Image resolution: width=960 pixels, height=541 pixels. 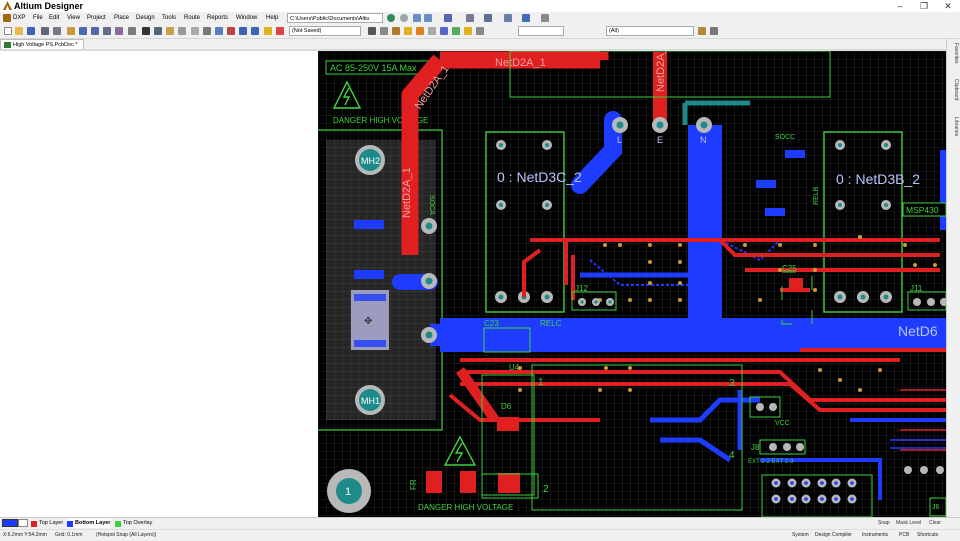 What do you see at coordinates (545, 18) in the screenshot?
I see `grid-icon` at bounding box center [545, 18].